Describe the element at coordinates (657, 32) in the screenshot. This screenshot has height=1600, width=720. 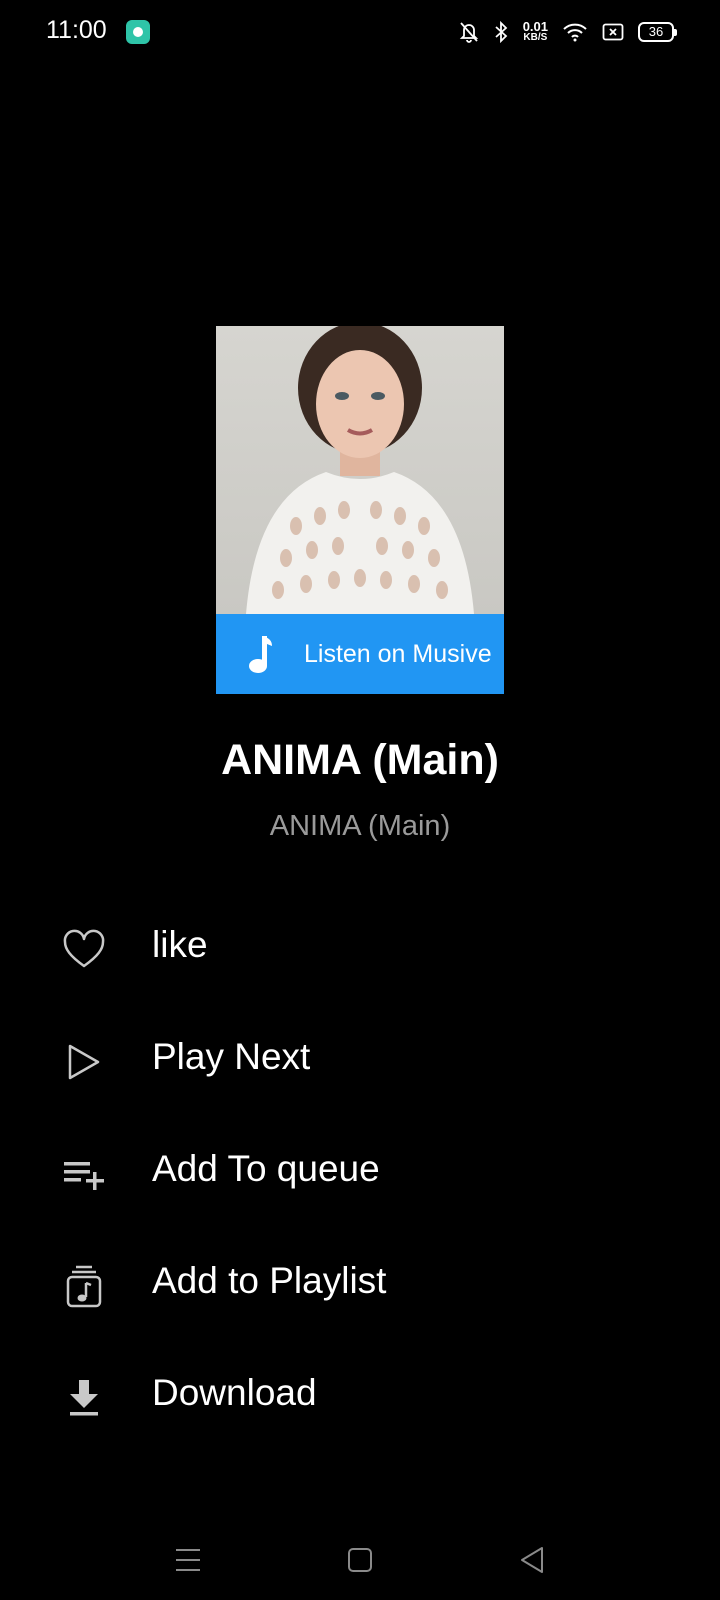
I see `battery-indicator: 36` at that location.